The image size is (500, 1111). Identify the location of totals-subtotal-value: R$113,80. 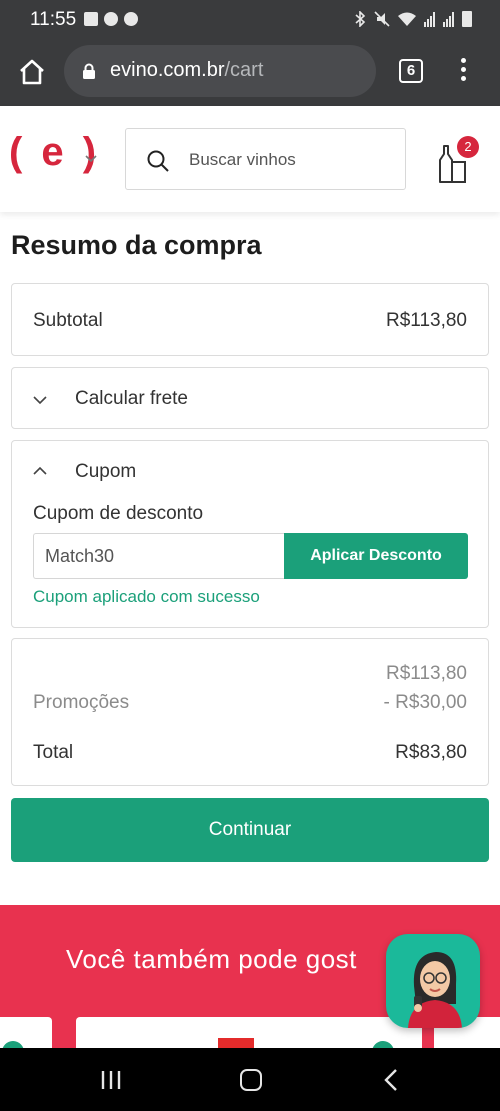
(426, 673).